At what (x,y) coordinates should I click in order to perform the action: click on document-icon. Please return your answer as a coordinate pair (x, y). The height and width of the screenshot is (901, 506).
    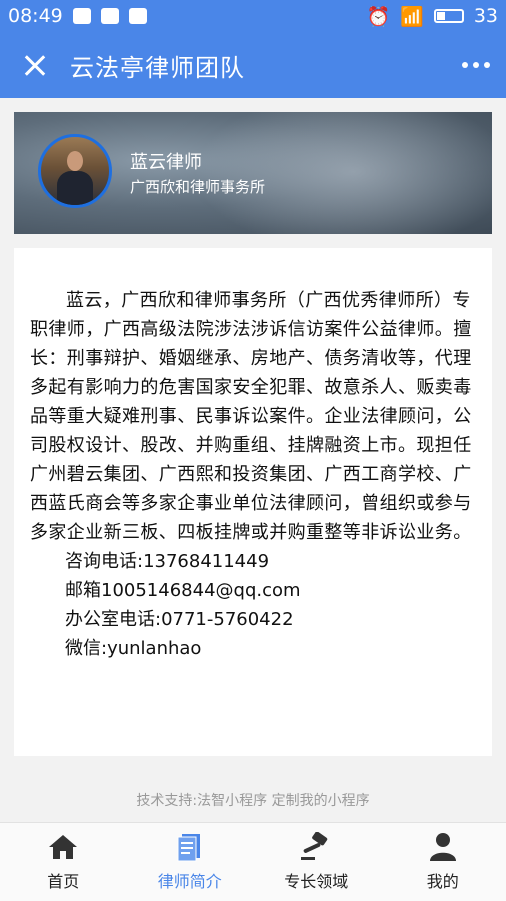
    Looking at the image, I should click on (190, 847).